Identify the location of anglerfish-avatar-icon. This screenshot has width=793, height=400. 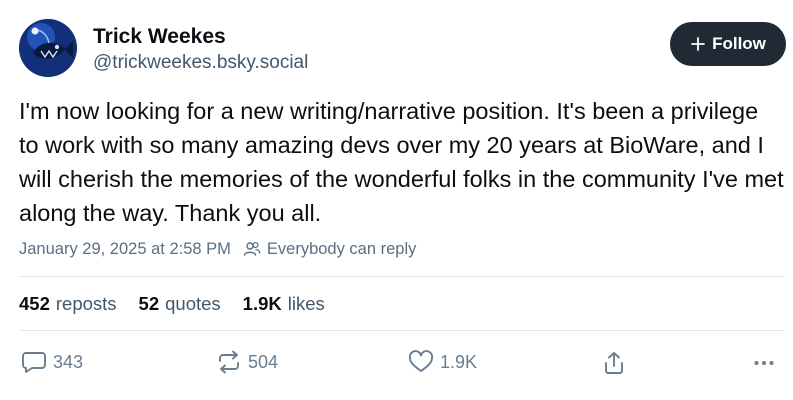
(48, 48).